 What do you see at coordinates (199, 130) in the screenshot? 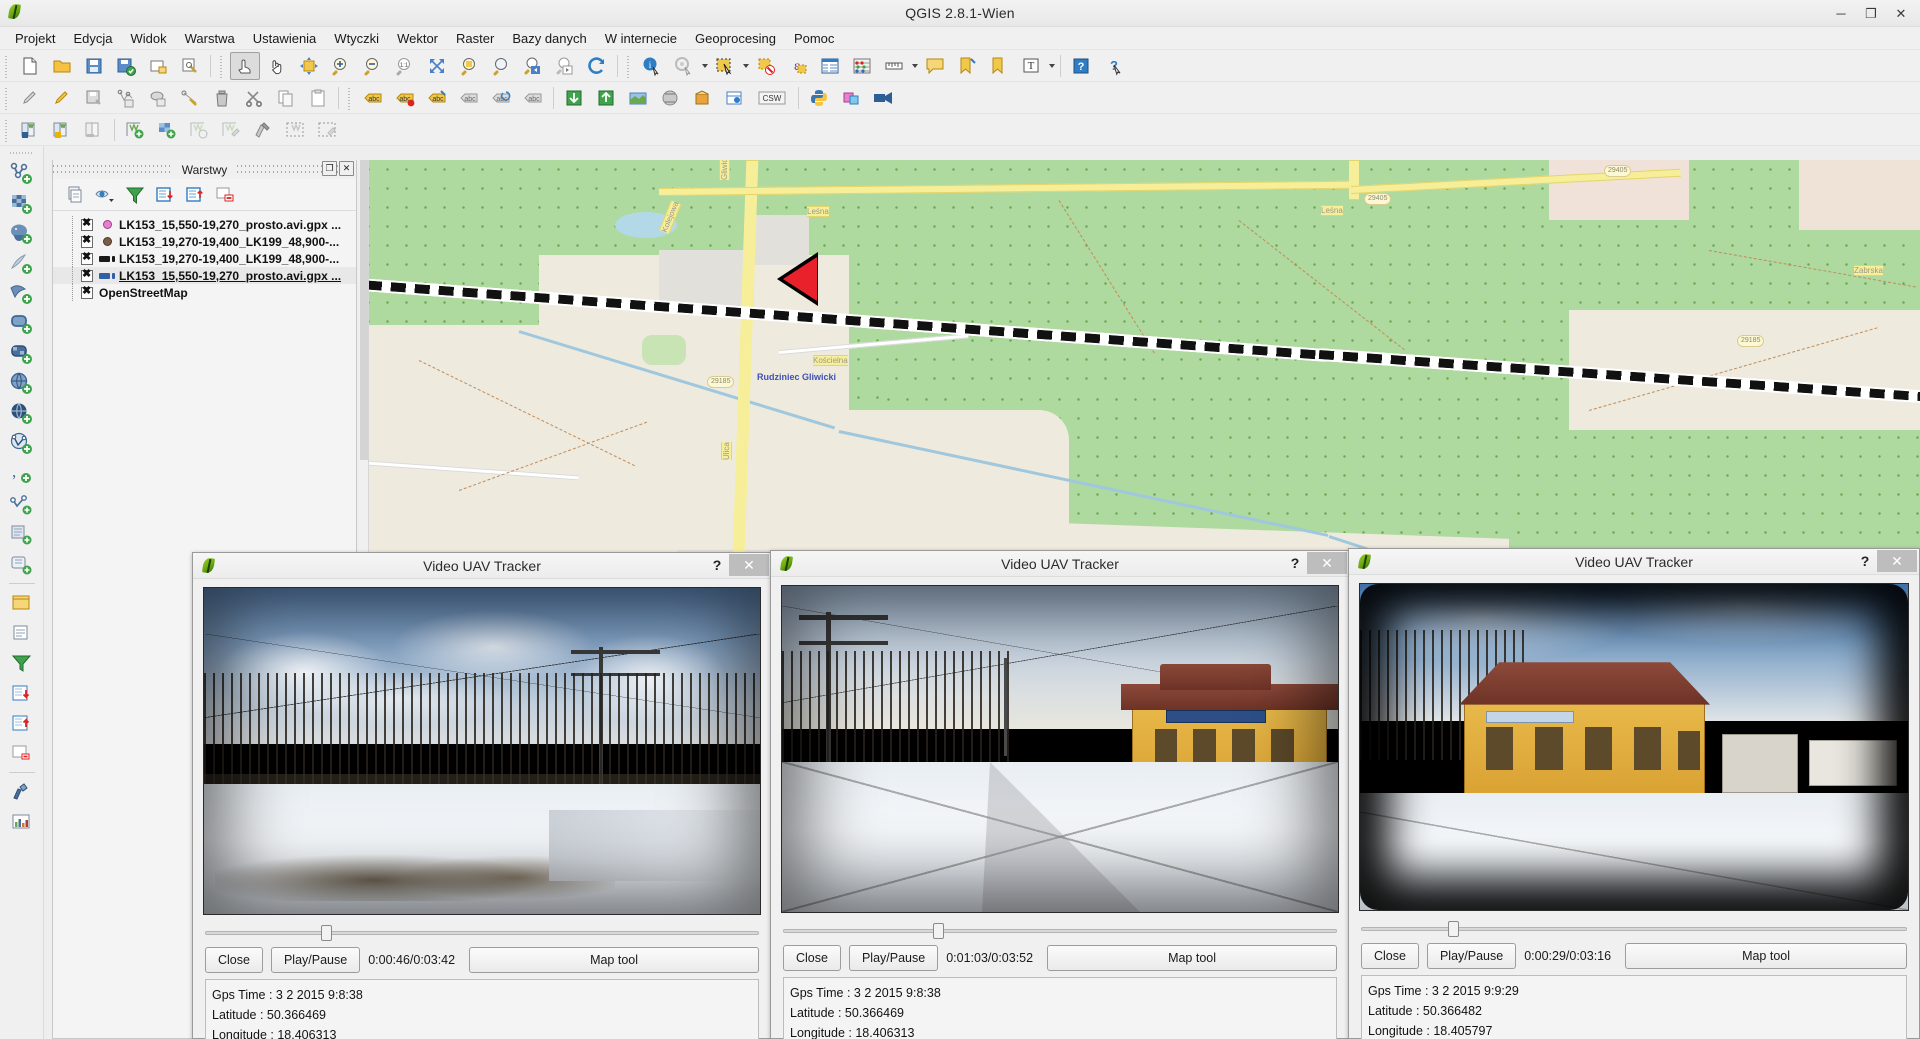
I see `add-wfs-layer-button` at bounding box center [199, 130].